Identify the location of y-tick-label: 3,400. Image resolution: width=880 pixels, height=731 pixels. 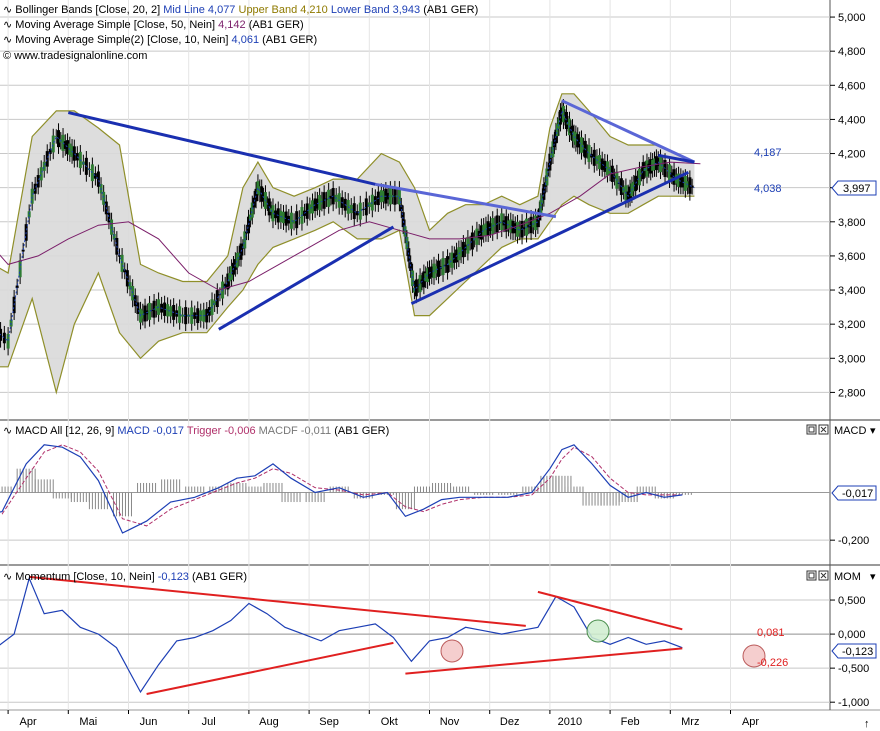
(852, 291).